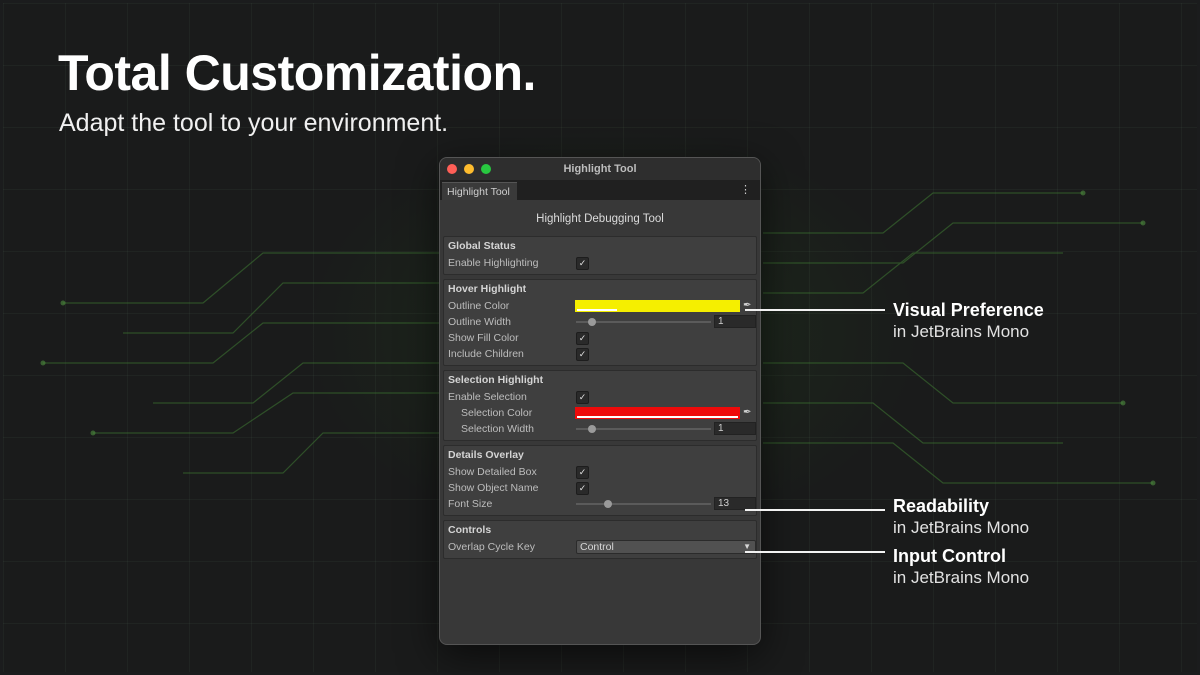 The width and height of the screenshot is (1200, 675). I want to click on show-object-name-checkbox: ✓, so click(582, 488).